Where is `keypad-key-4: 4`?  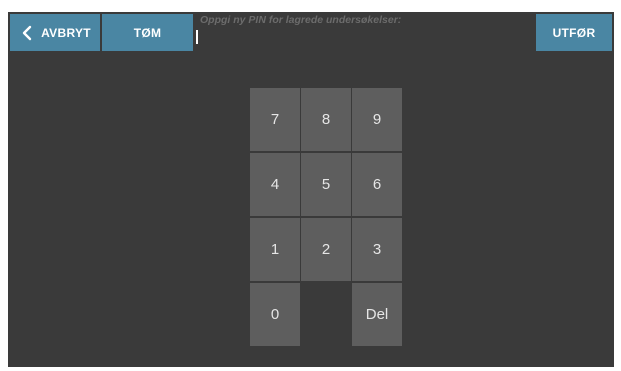 keypad-key-4: 4 is located at coordinates (275, 184).